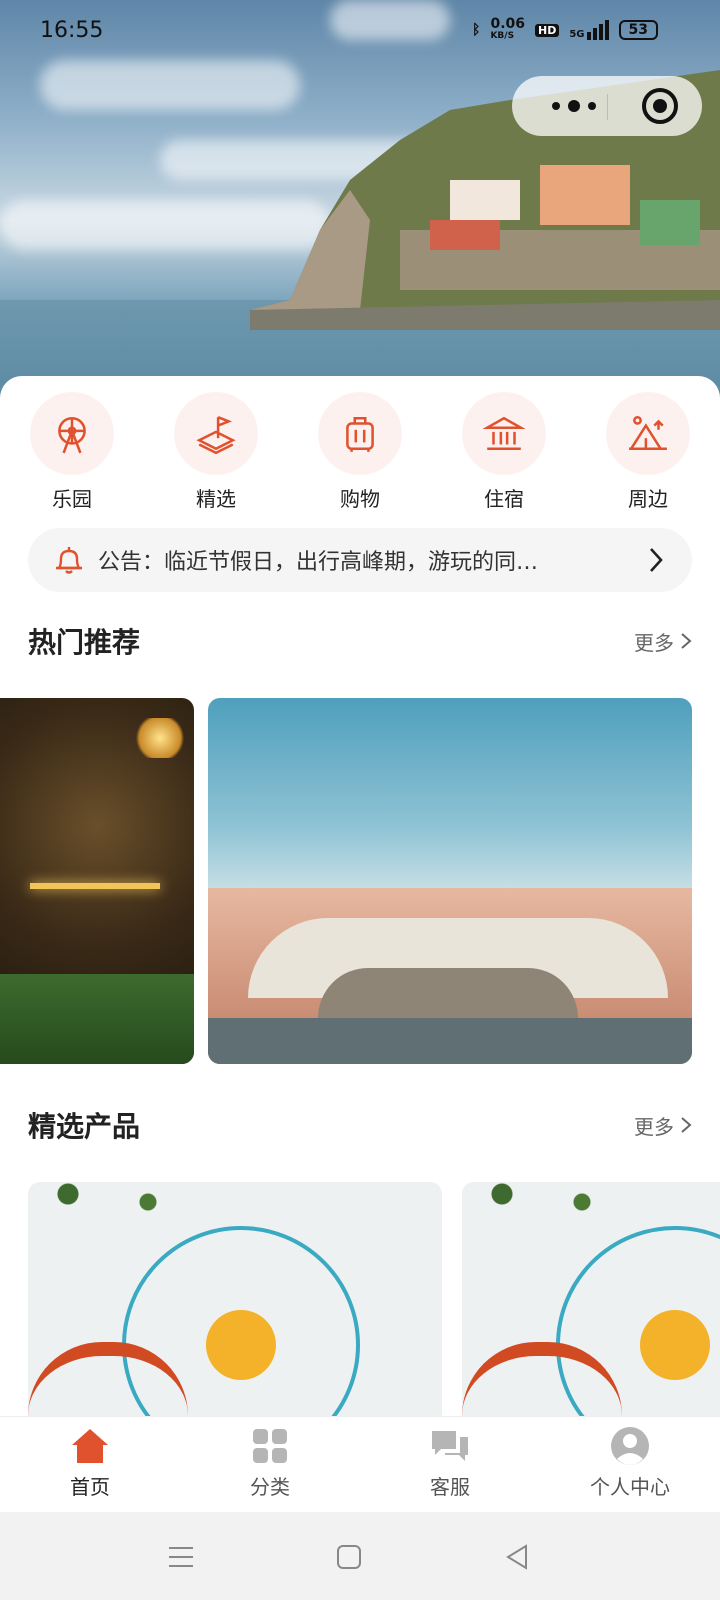 The image size is (720, 1600). What do you see at coordinates (360, 641) in the screenshot?
I see `hot-section-header: 热门推荐 更多` at bounding box center [360, 641].